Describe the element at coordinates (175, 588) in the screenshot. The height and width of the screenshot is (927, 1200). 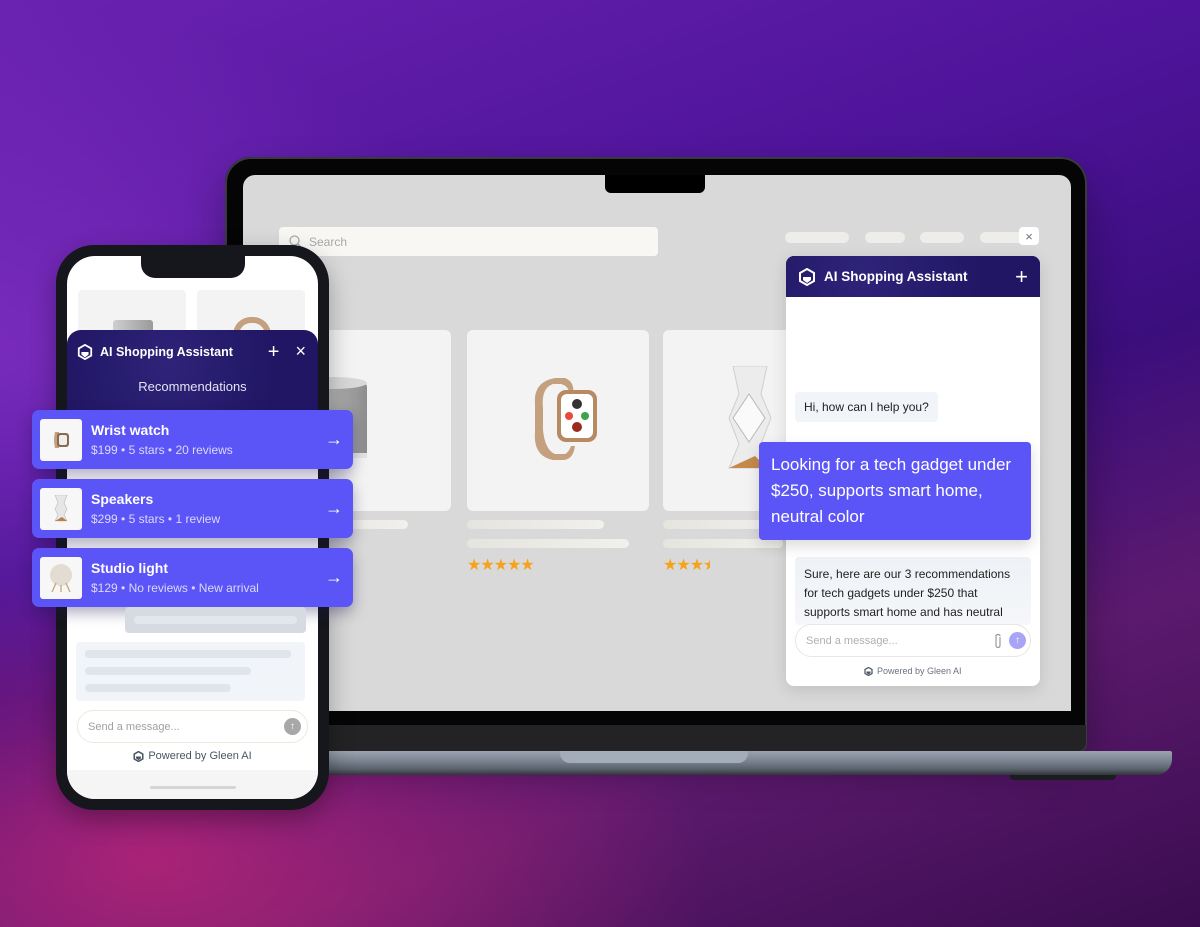
I see `product-meta: $129 • No reviews • New arrival` at that location.